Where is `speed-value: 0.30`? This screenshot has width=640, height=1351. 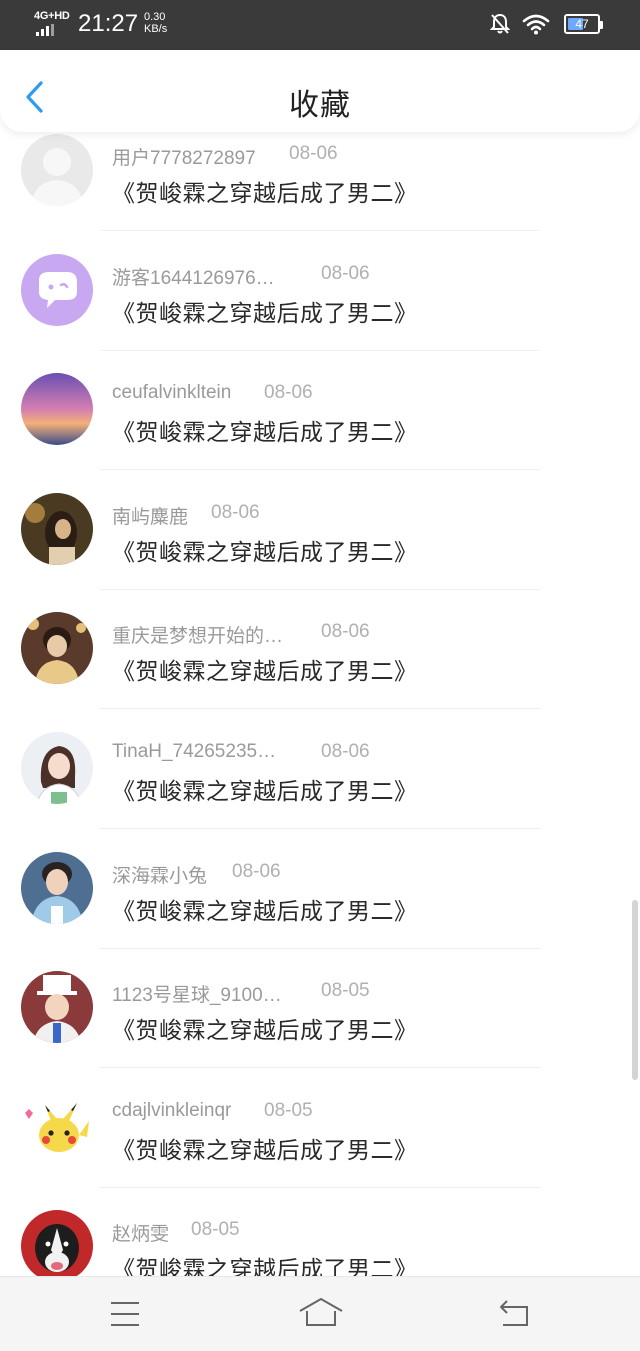 speed-value: 0.30 is located at coordinates (155, 17).